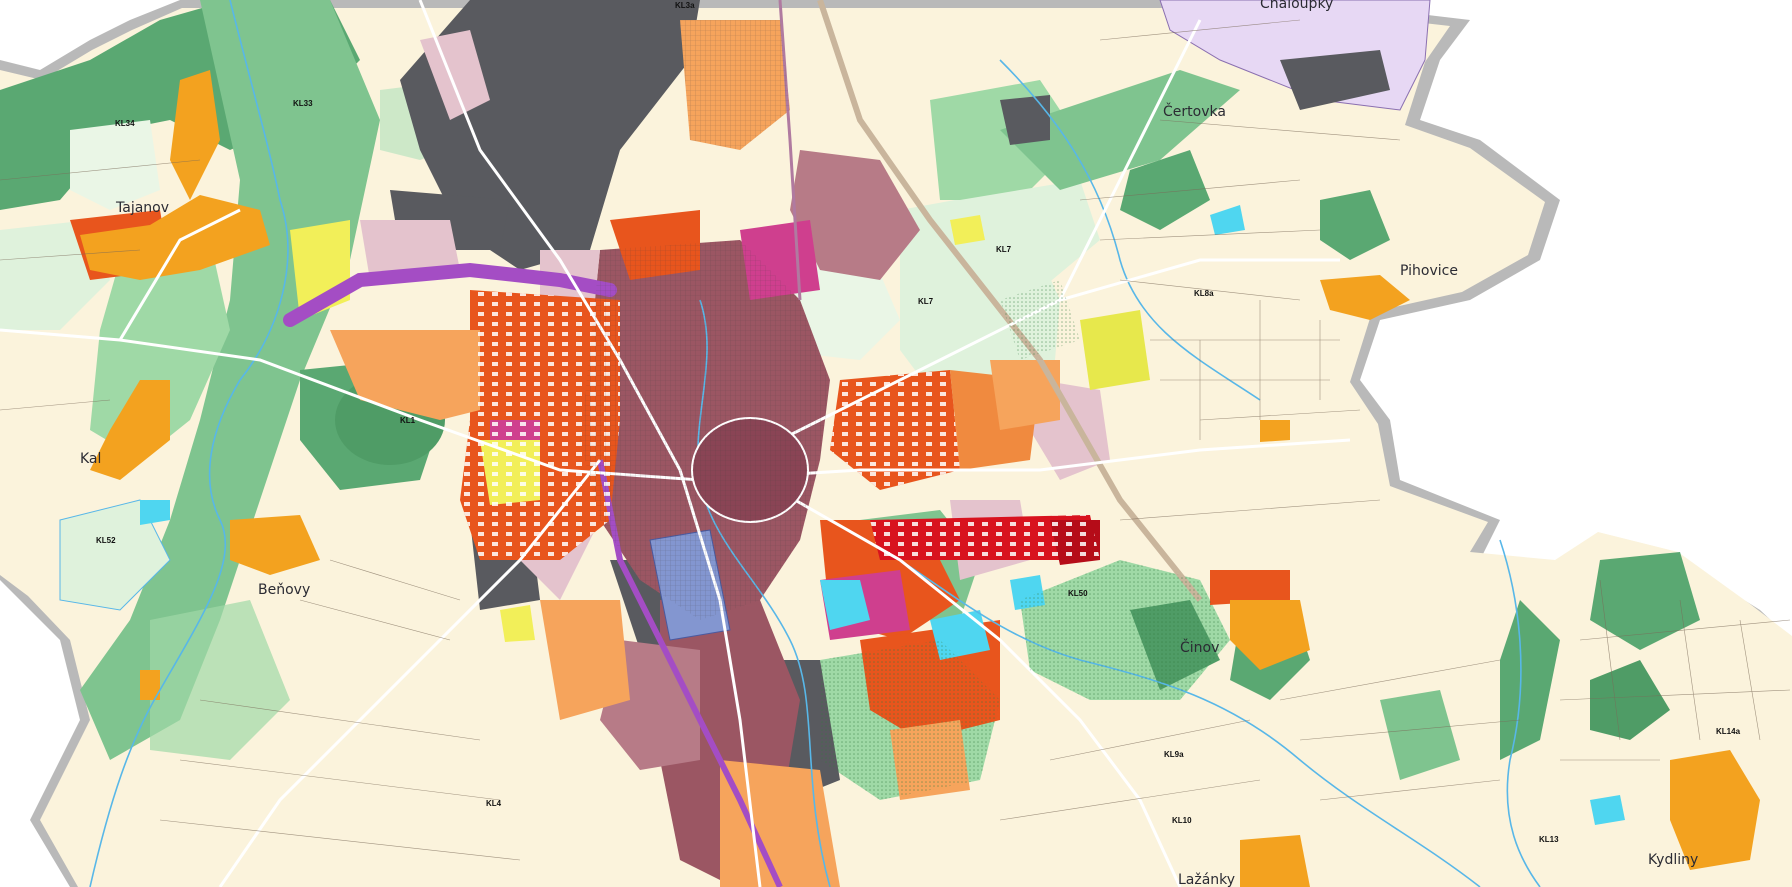 The height and width of the screenshot is (887, 1792). I want to click on area-code-kl7: KL7, so click(1004, 249).